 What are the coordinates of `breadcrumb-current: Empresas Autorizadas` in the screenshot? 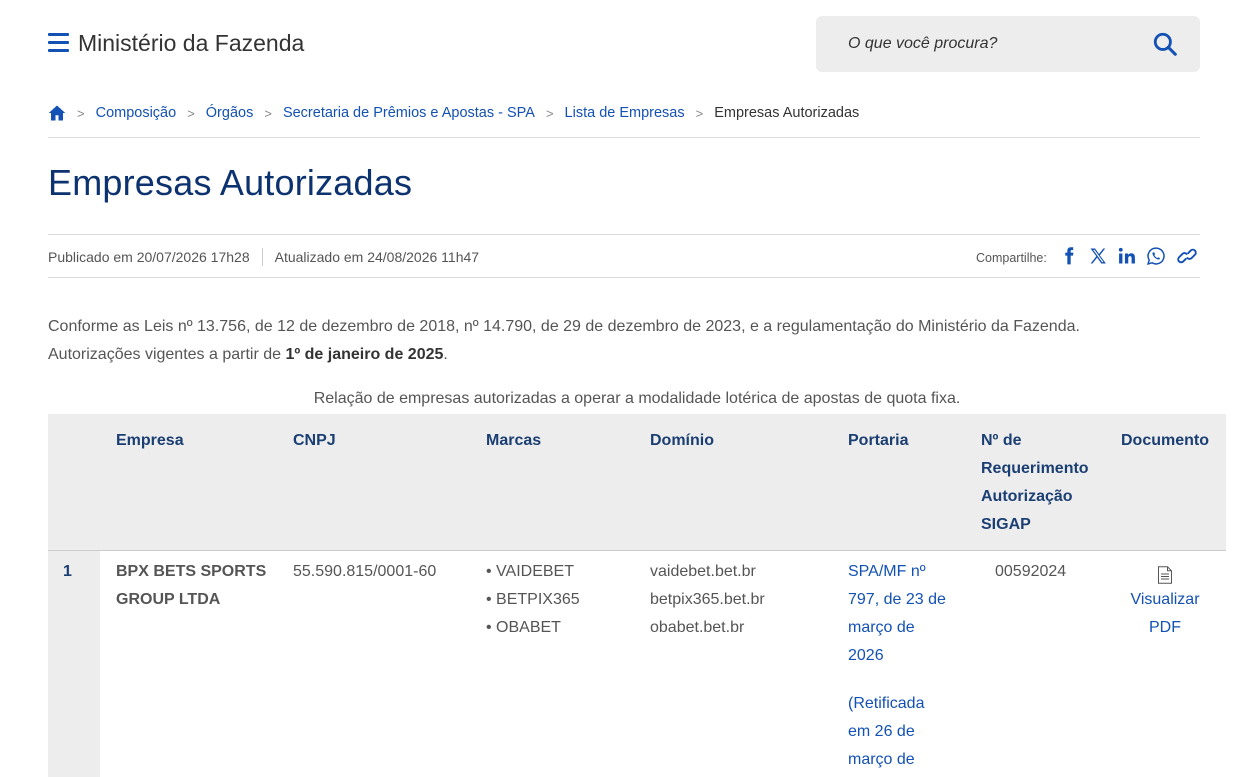 It's located at (787, 113).